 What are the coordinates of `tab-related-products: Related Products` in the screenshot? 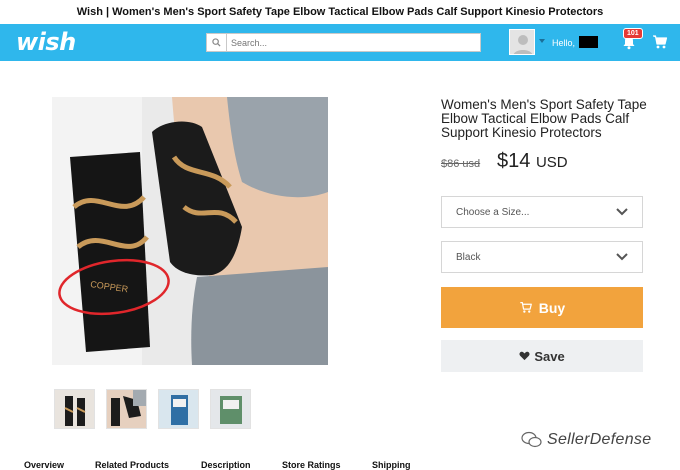 It's located at (132, 465).